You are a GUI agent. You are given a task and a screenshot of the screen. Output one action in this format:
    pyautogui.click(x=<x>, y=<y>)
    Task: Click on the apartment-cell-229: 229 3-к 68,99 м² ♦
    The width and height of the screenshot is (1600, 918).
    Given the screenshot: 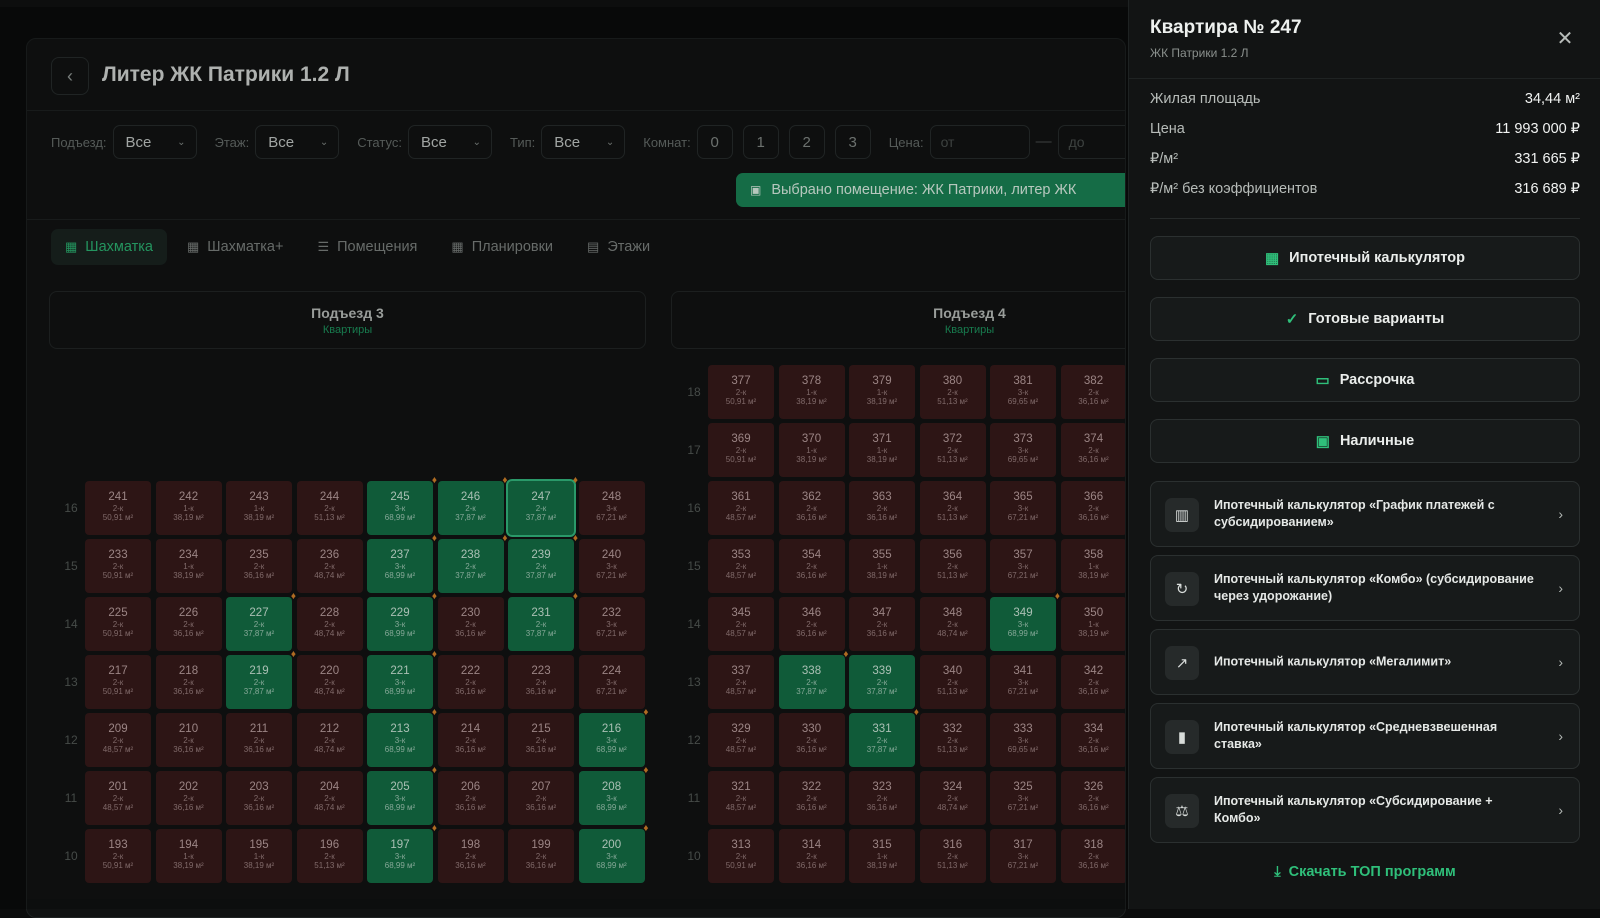 What is the action you would take?
    pyautogui.click(x=402, y=621)
    